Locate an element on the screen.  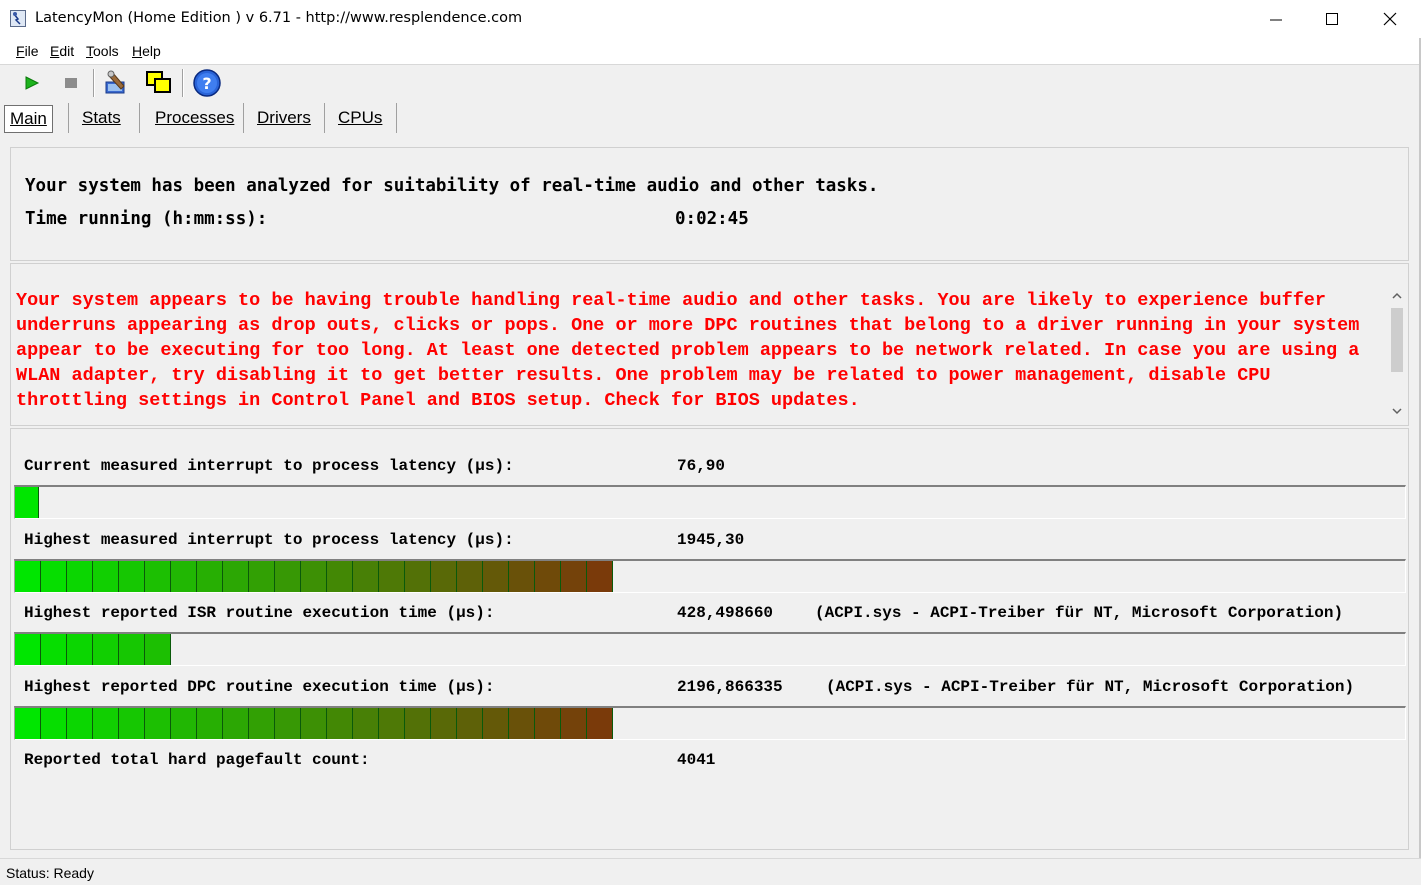
time-running-value: 0:02:45 is located at coordinates (712, 219).